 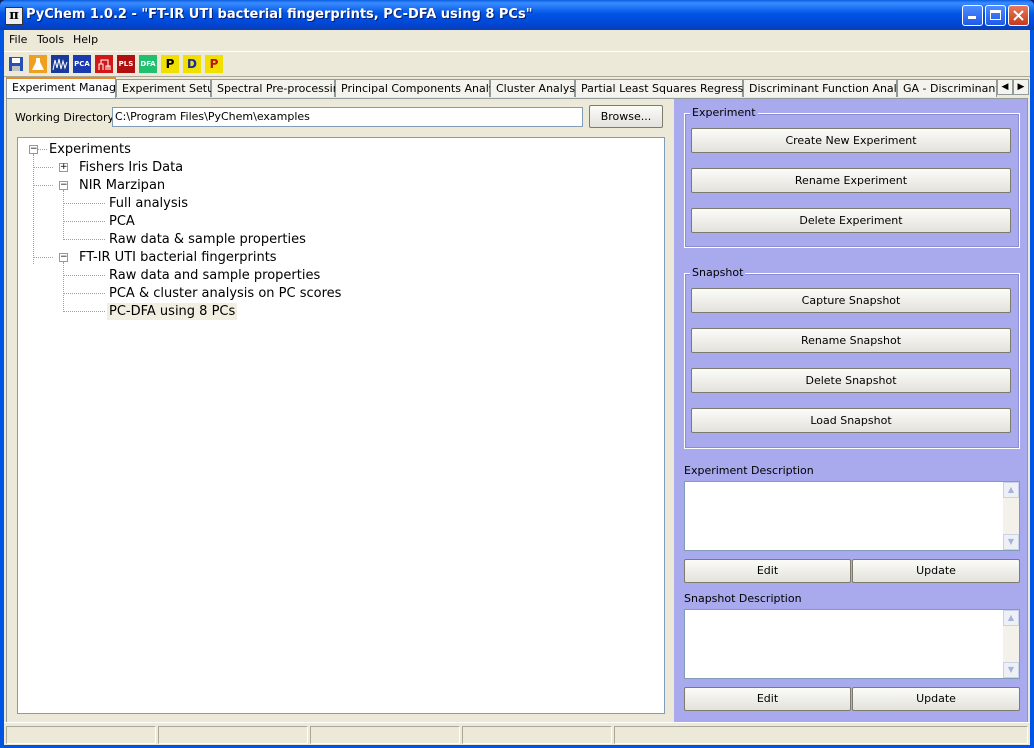 I want to click on experiment-edit-button: Edit, so click(x=767, y=571).